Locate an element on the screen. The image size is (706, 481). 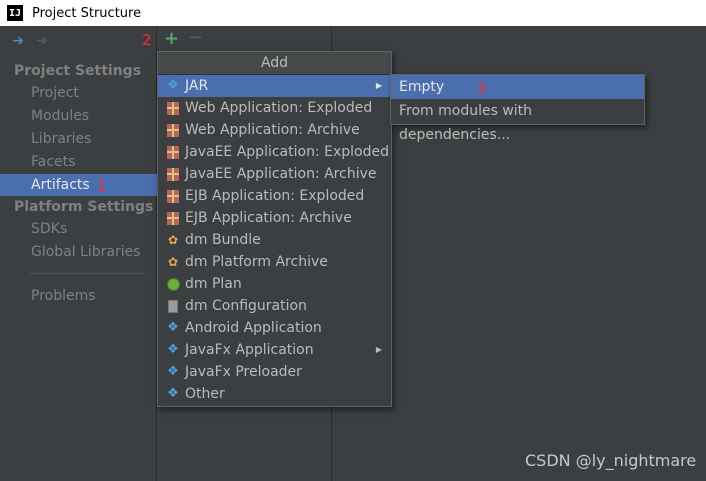
arrow-left-icon: ➔ is located at coordinates (18, 41).